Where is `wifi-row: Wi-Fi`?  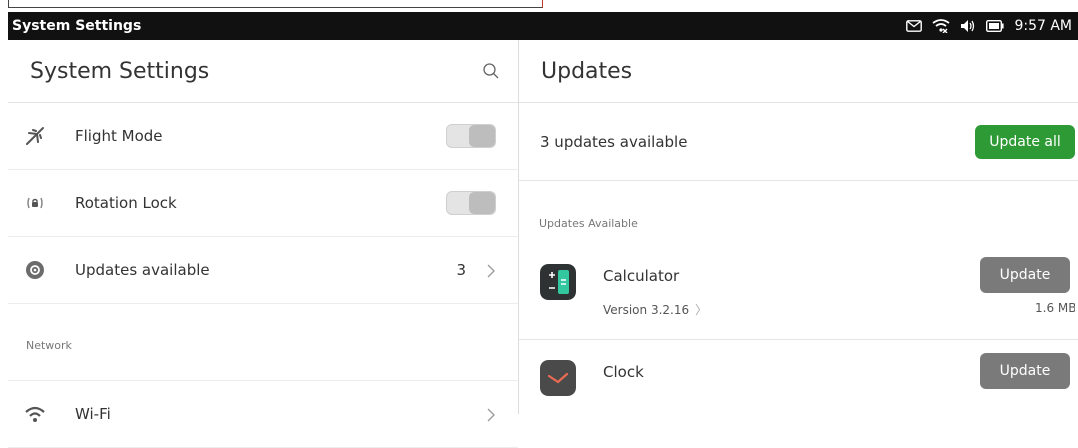 wifi-row: Wi-Fi is located at coordinates (263, 414).